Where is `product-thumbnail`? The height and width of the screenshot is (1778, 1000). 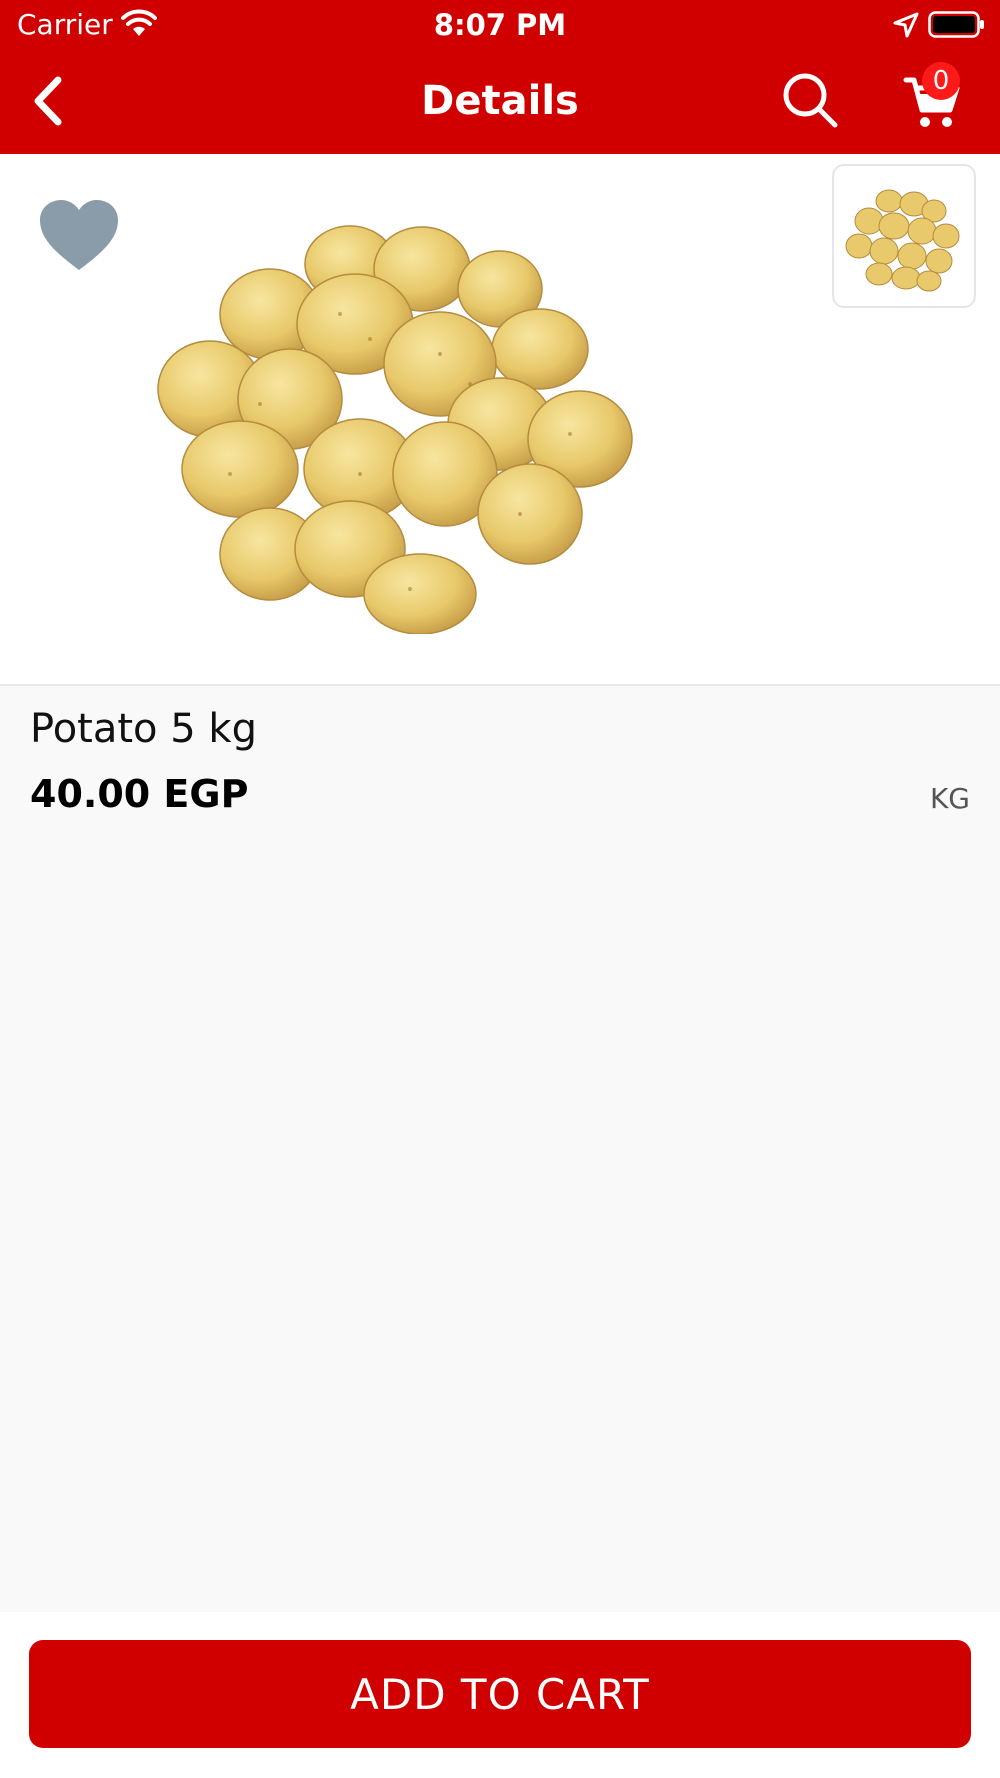
product-thumbnail is located at coordinates (904, 236).